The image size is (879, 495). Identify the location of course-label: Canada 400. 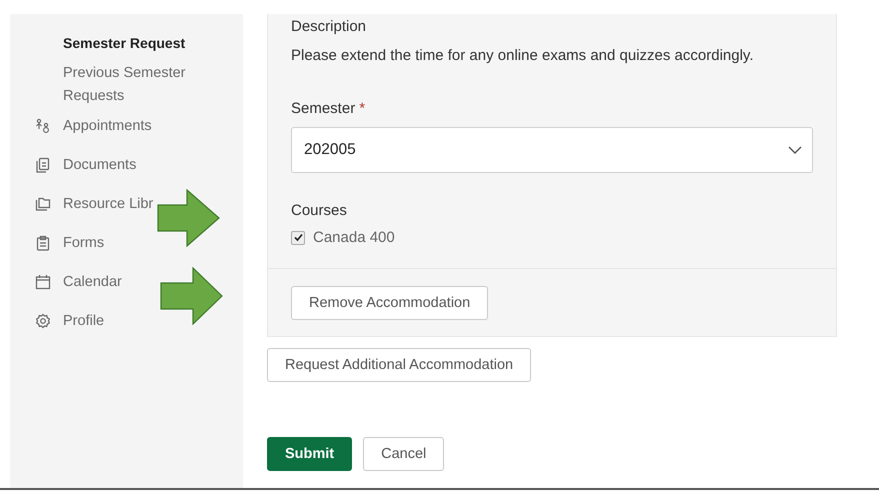
(354, 237).